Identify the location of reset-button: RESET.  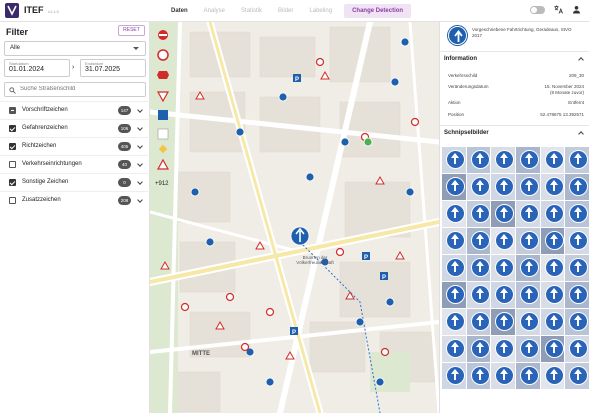
(131, 30).